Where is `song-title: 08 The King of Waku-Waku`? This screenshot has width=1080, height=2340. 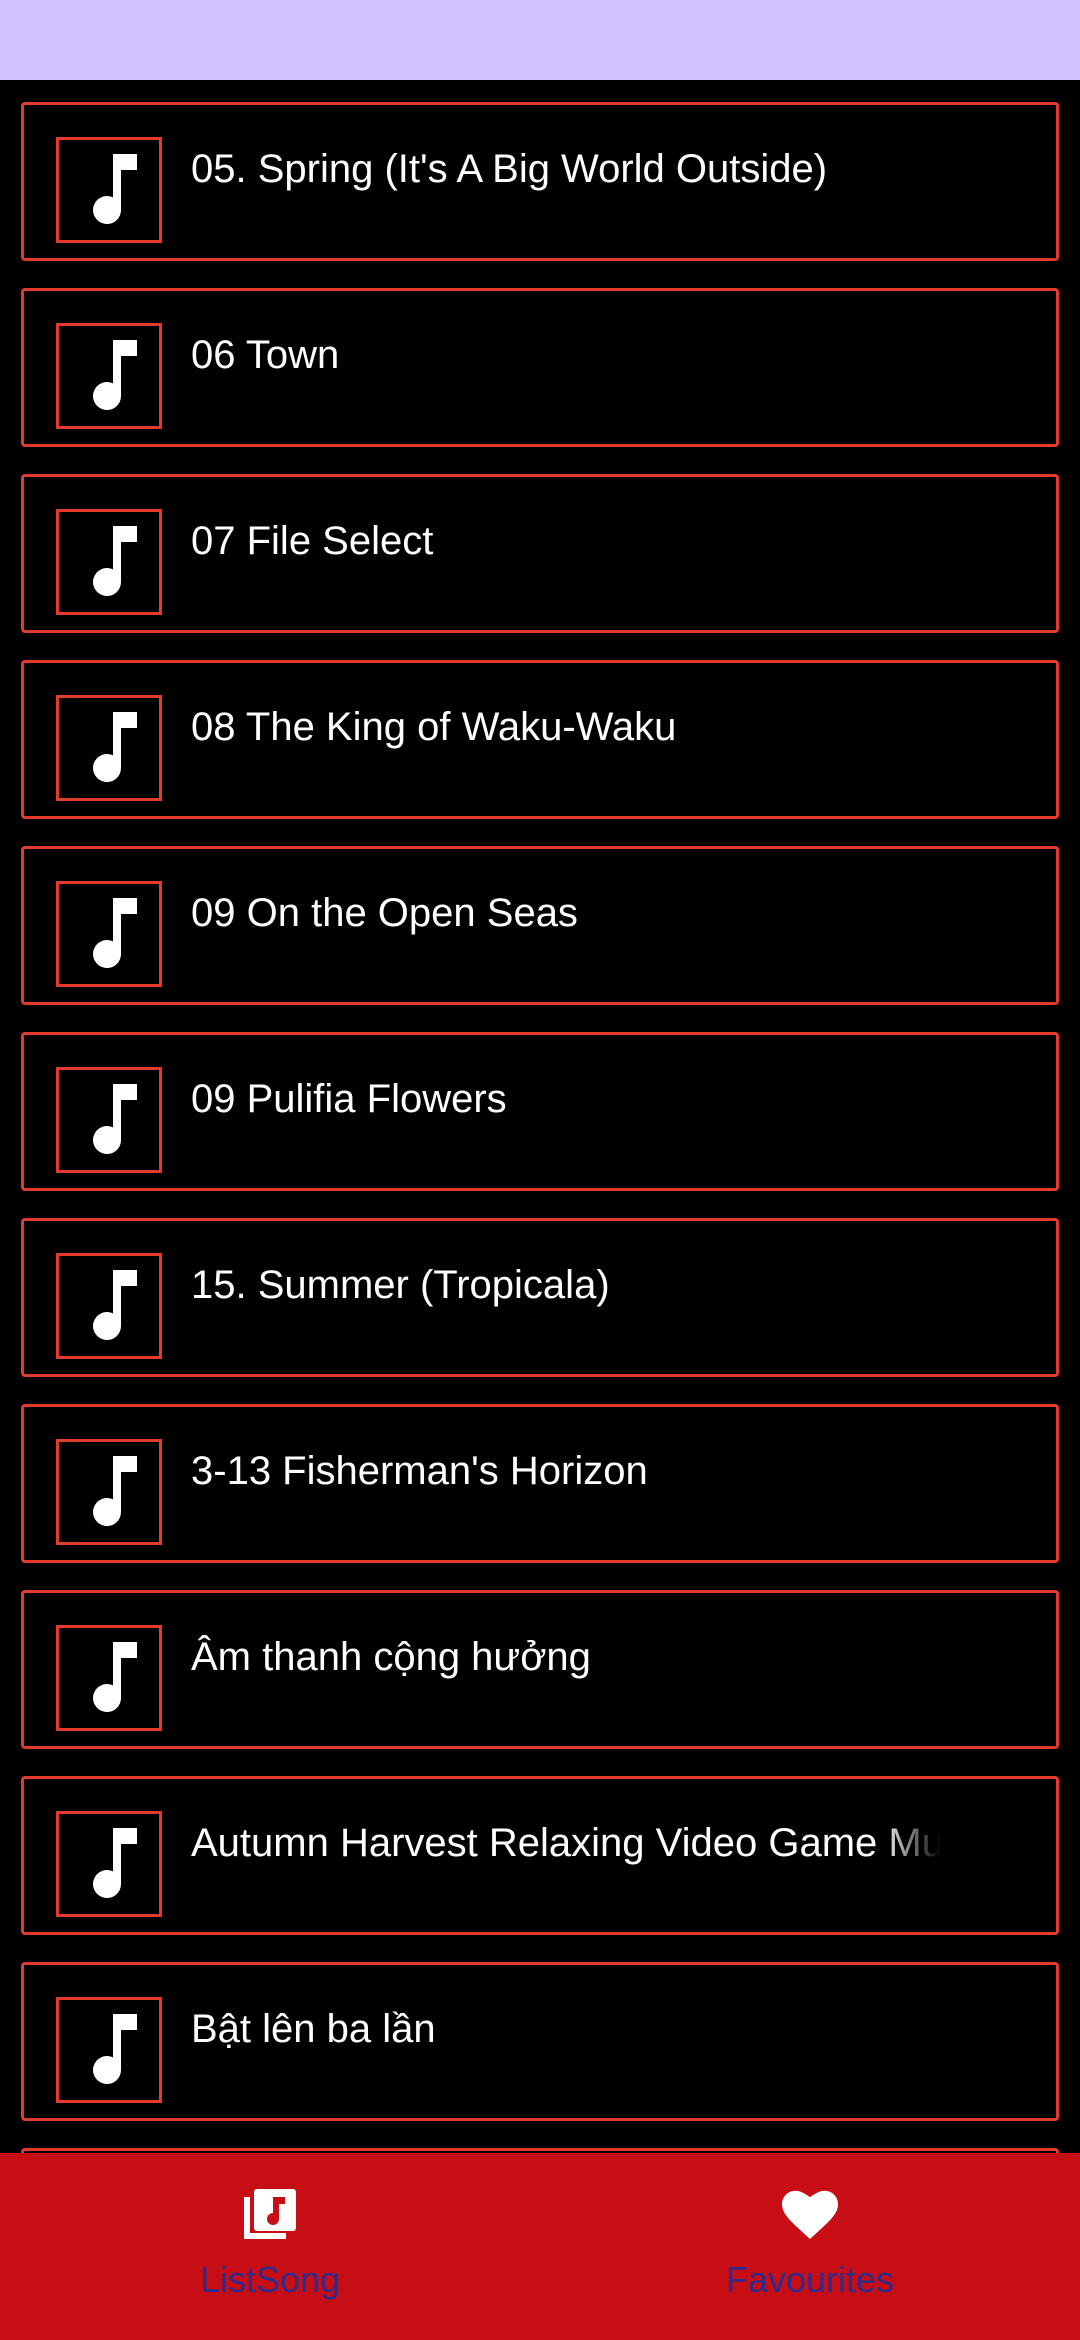
song-title: 08 The King of Waku-Waku is located at coordinates (434, 727).